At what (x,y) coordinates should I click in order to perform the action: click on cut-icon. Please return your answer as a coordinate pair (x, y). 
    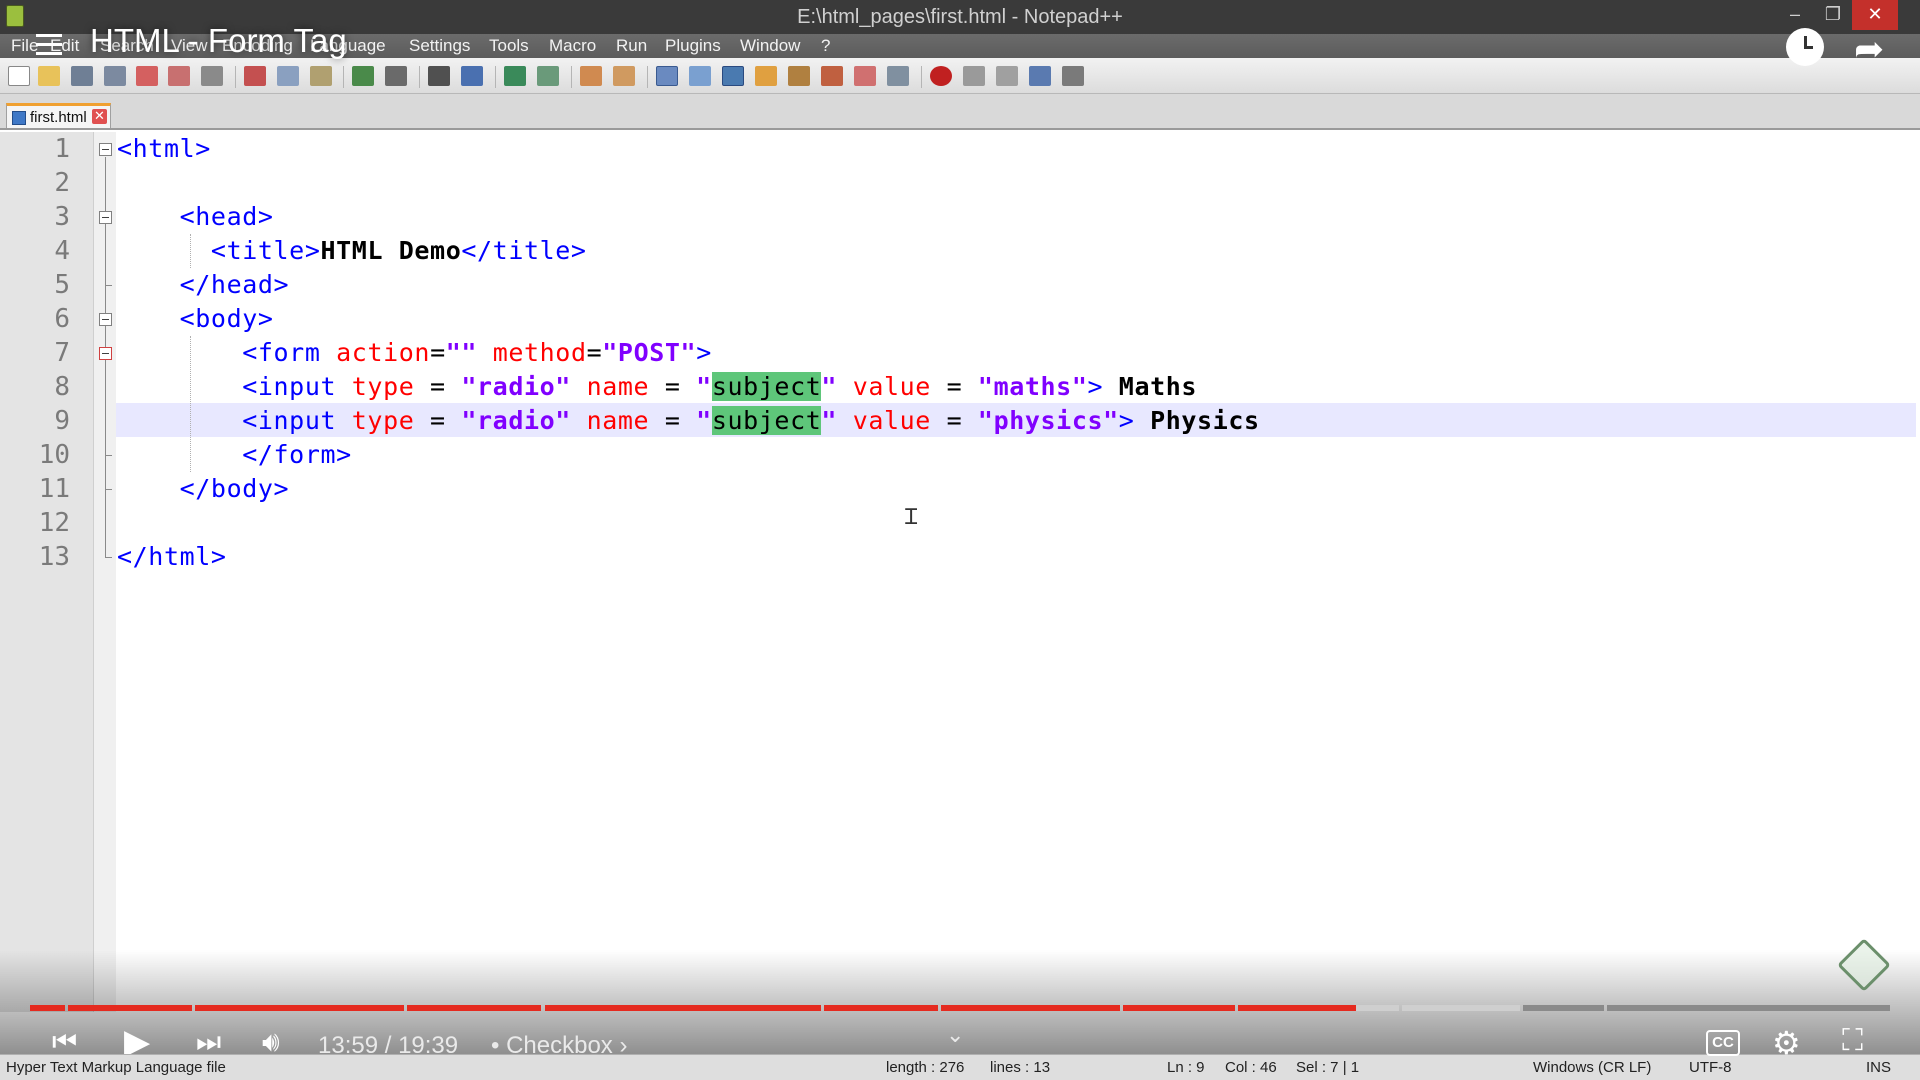
    Looking at the image, I should click on (255, 76).